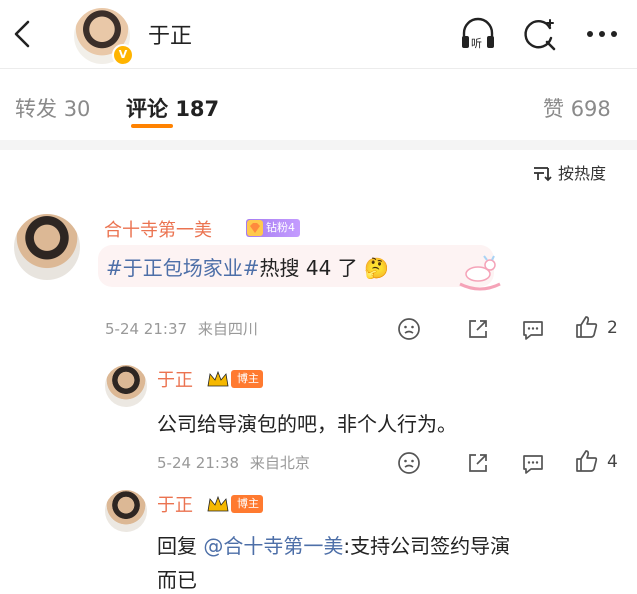 This screenshot has height=594, width=637. I want to click on headphones-icon: 听, so click(478, 33).